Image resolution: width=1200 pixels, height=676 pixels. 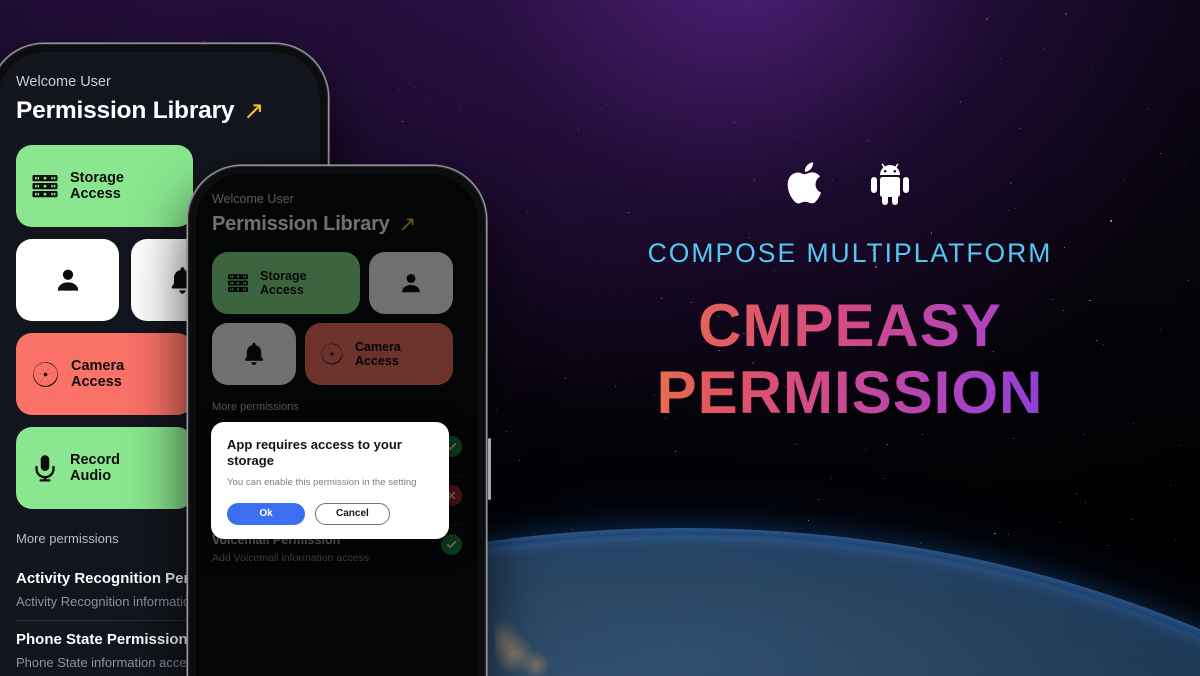 I want to click on tile-camera-access: Camera Access, so click(x=104, y=374).